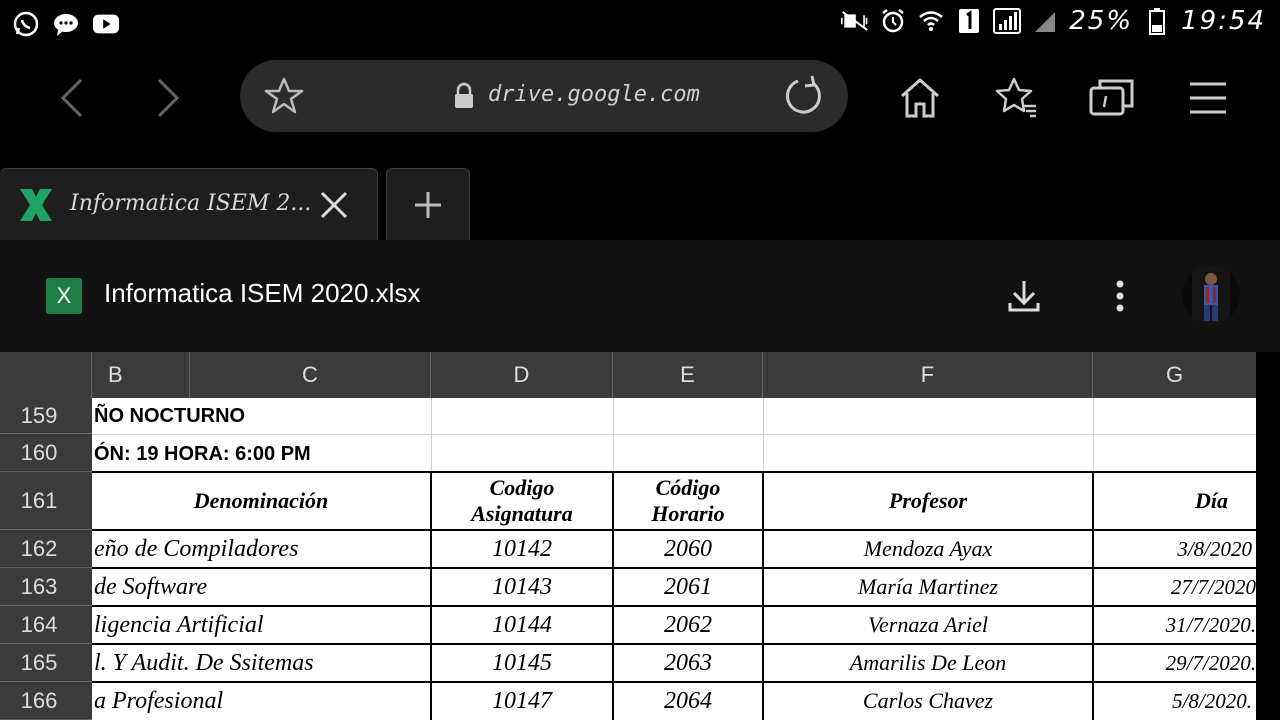 This screenshot has height=720, width=1280. I want to click on cell-denominacion: eño de Compiladores, so click(262, 549).